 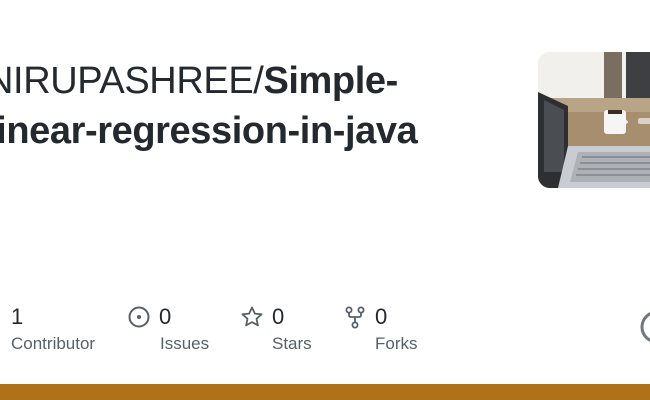 I want to click on star-icon, so click(x=252, y=317).